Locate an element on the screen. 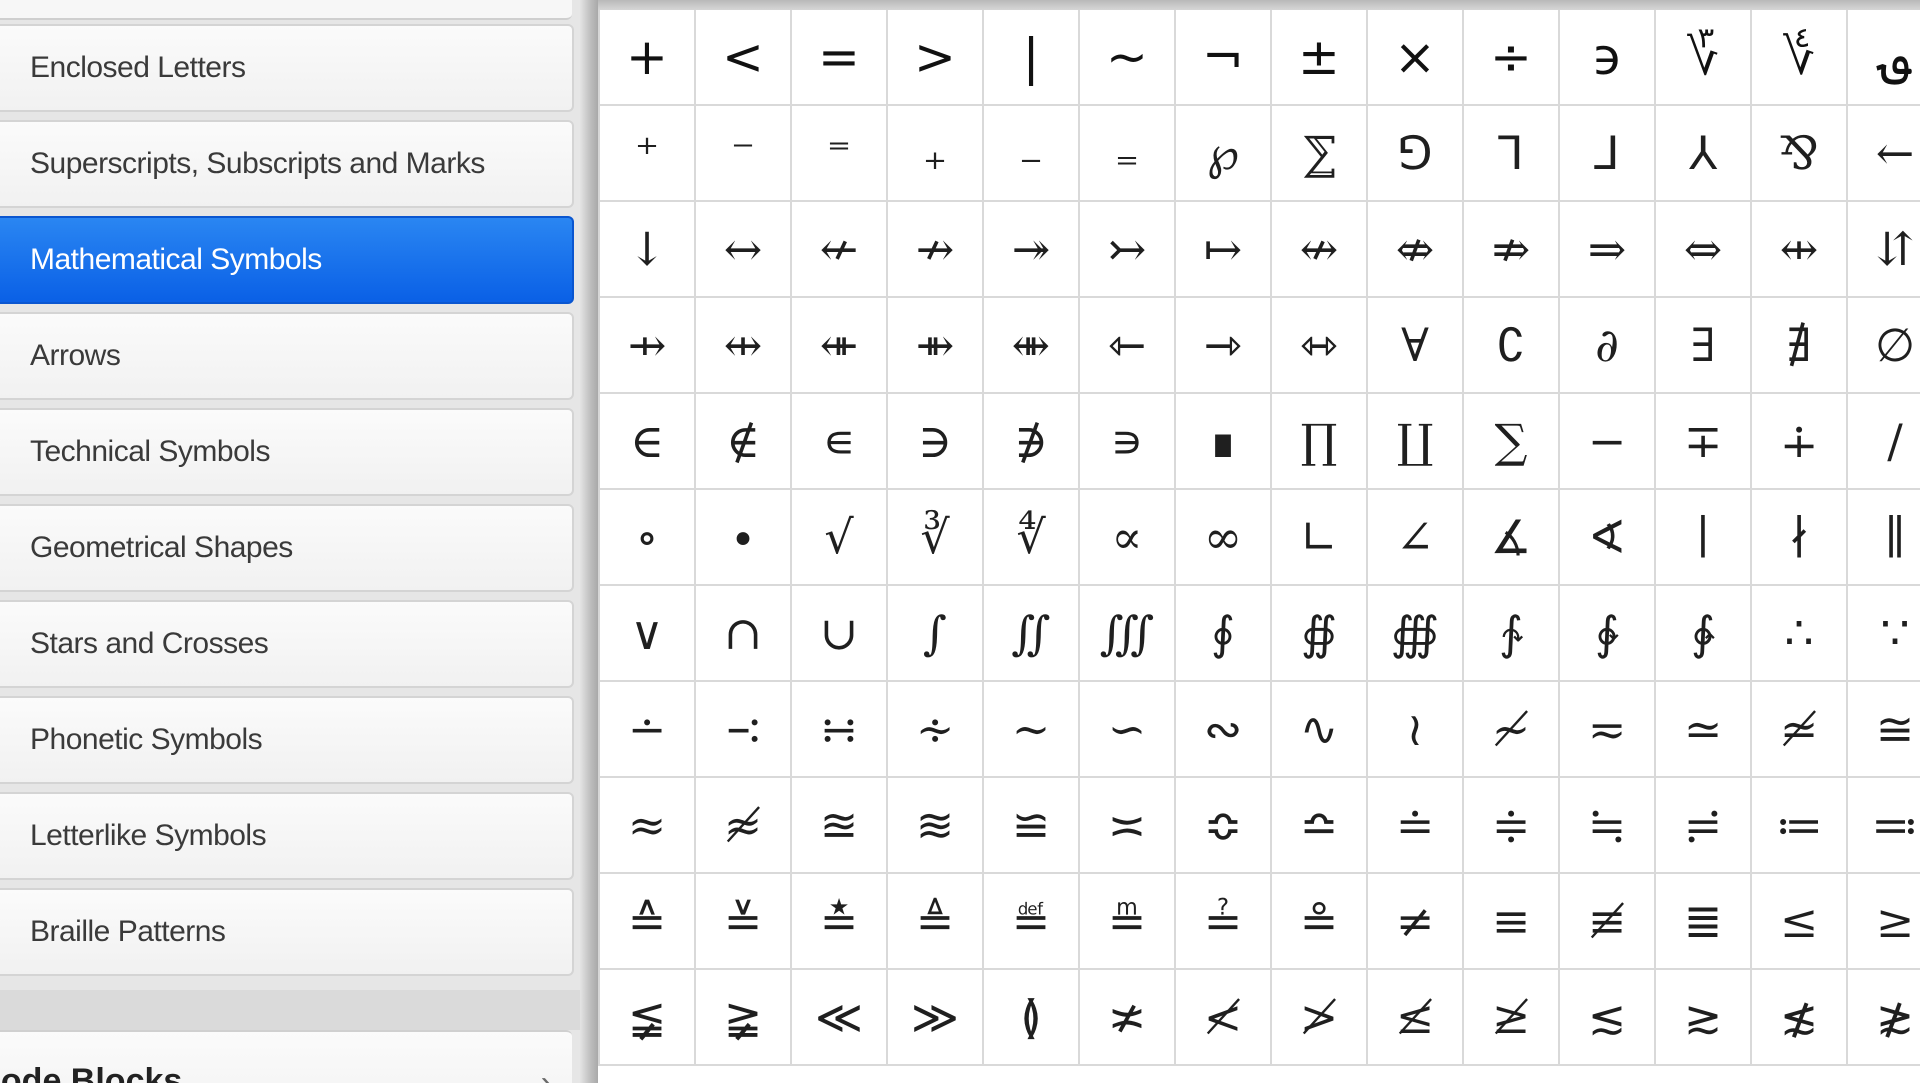 Image resolution: width=1920 pixels, height=1083 pixels. character-cell: ∤ is located at coordinates (1800, 538).